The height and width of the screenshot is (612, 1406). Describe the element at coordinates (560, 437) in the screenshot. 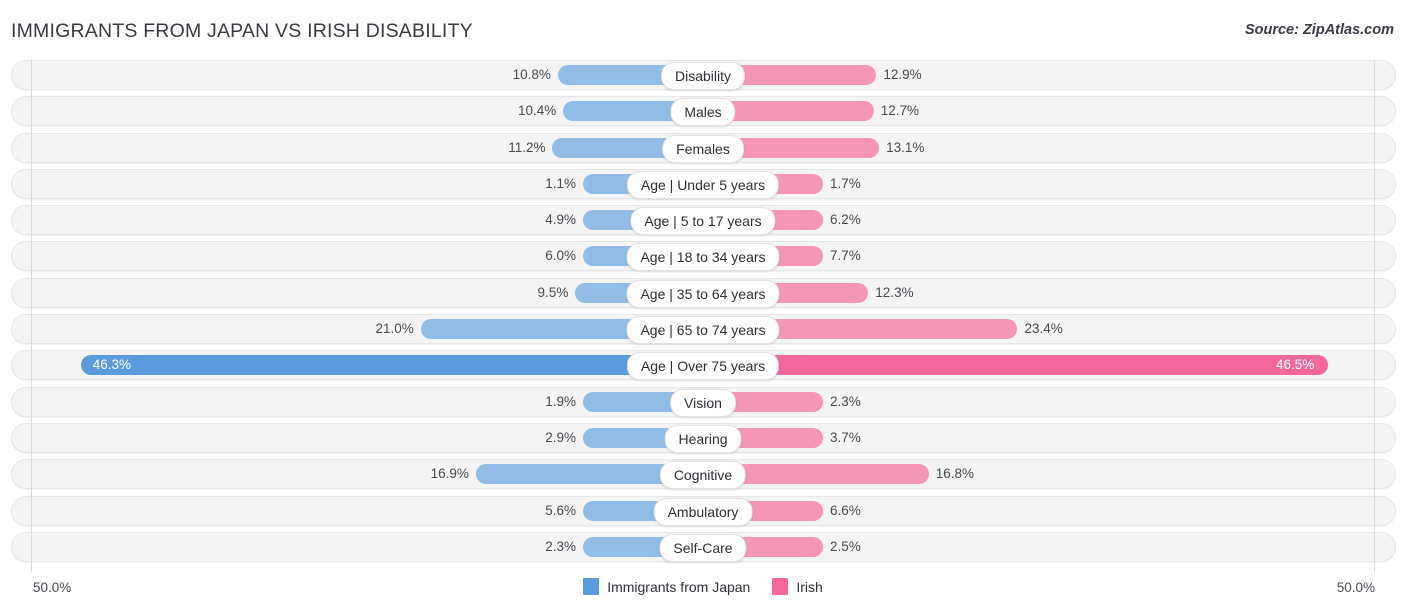

I see `value-label-left: 2.9%` at that location.